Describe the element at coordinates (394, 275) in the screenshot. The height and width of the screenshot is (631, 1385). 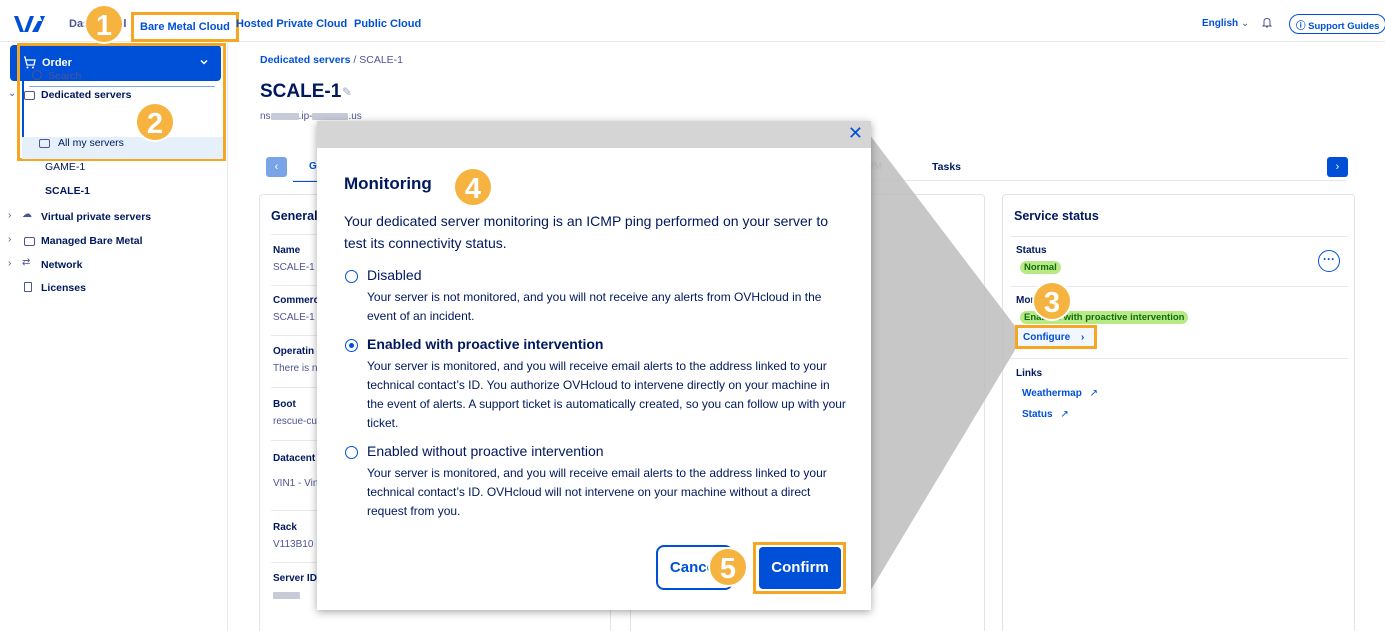
I see `option-disabled-label: Disabled` at that location.